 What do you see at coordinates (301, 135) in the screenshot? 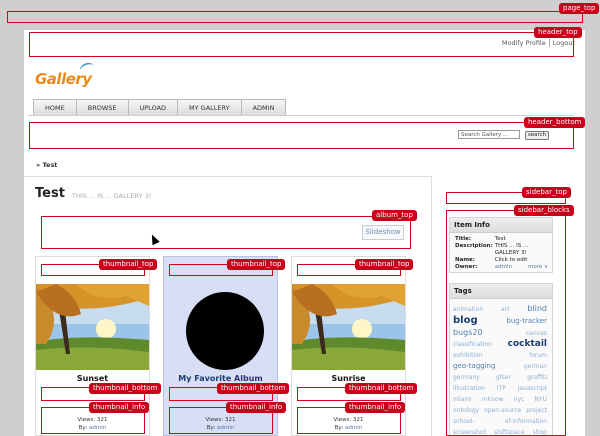
I see `header-bottom-region` at bounding box center [301, 135].